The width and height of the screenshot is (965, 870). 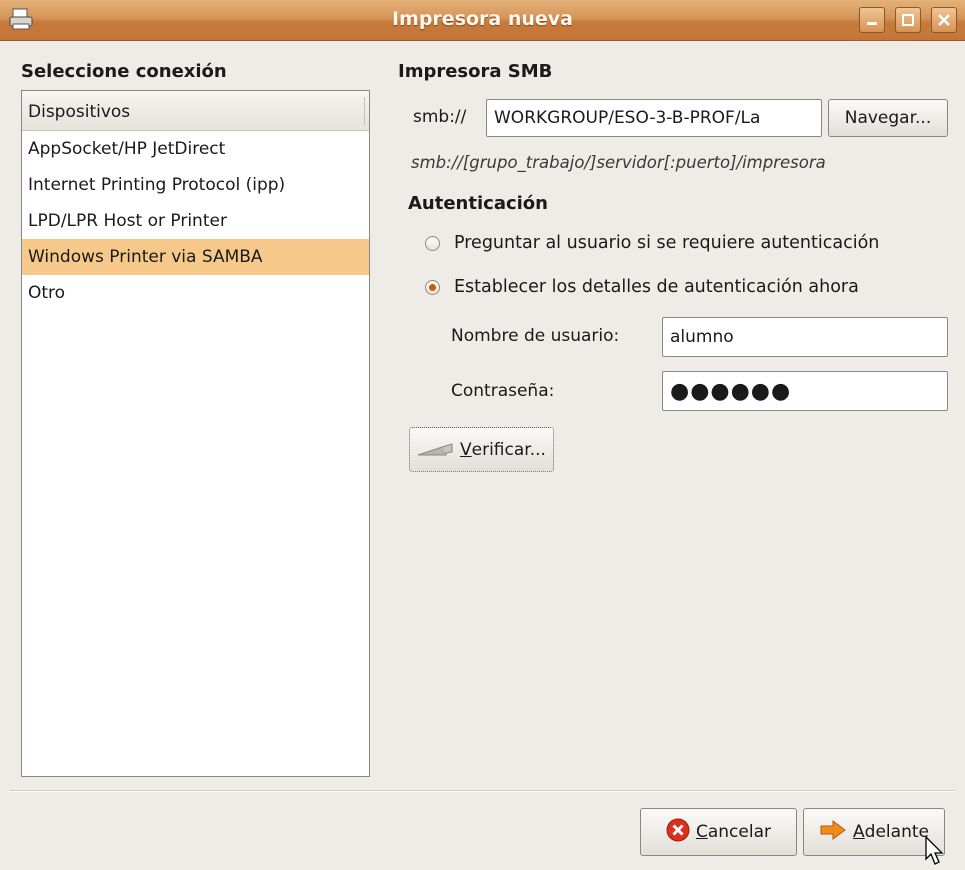 What do you see at coordinates (478, 203) in the screenshot?
I see `authentication-heading: Autenticación` at bounding box center [478, 203].